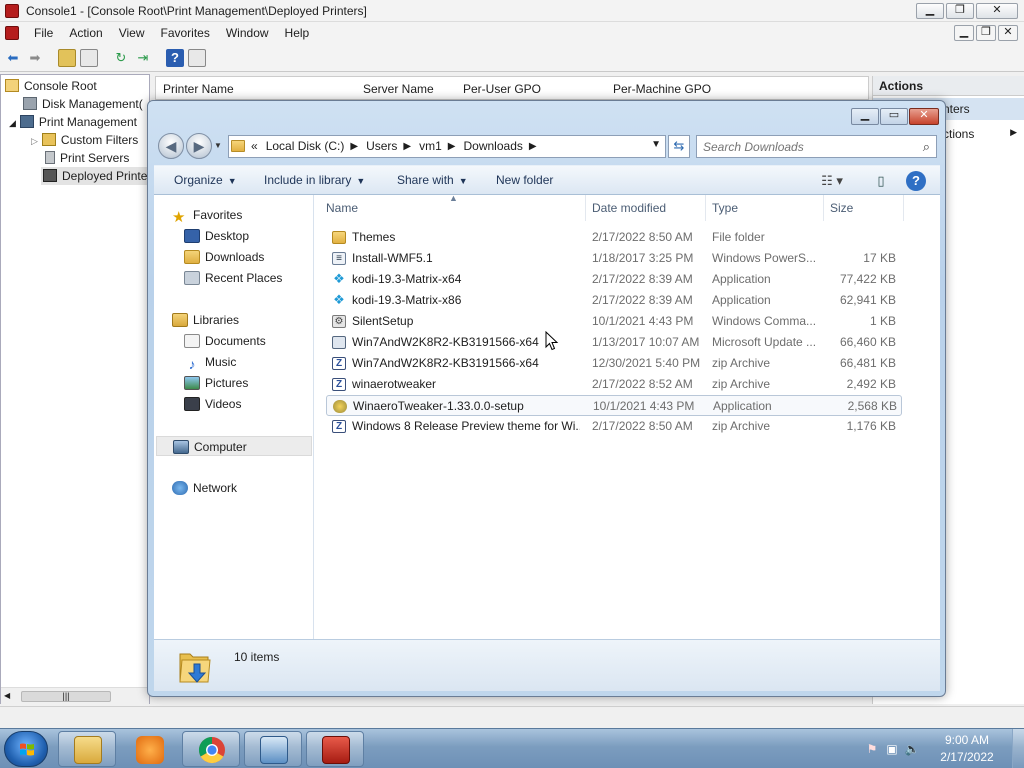  What do you see at coordinates (13, 58) in the screenshot?
I see `back-arrow-icon: ⬅` at bounding box center [13, 58].